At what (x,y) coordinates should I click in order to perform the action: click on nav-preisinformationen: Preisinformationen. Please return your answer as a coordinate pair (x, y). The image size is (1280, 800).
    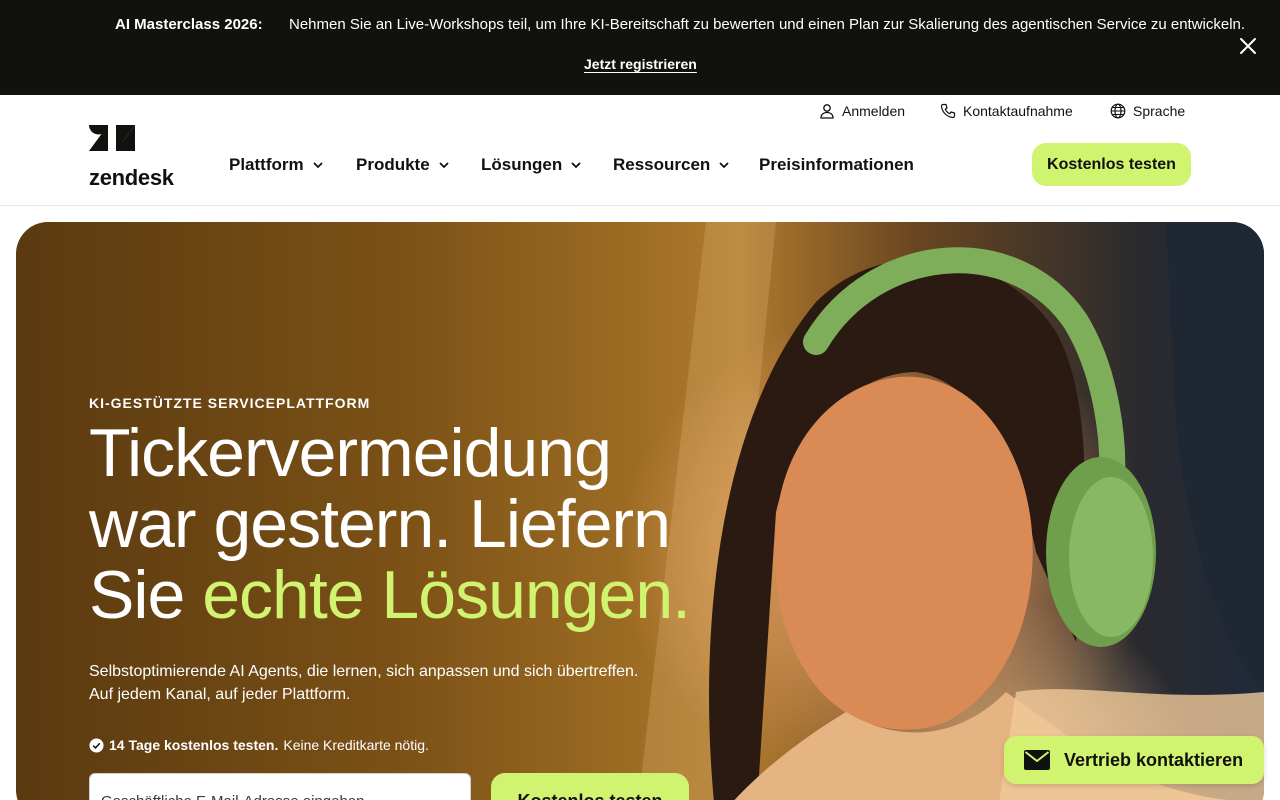
    Looking at the image, I should click on (836, 165).